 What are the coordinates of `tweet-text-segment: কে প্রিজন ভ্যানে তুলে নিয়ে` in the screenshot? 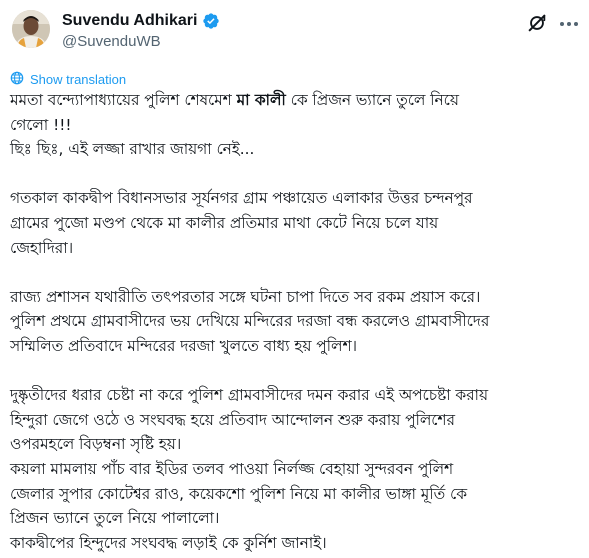 It's located at (372, 100).